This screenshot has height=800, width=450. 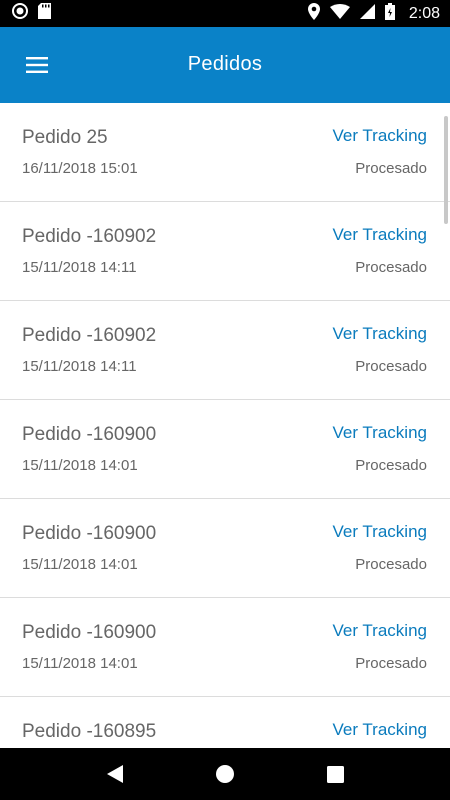 What do you see at coordinates (65, 137) in the screenshot?
I see `order-title: Pedido 25` at bounding box center [65, 137].